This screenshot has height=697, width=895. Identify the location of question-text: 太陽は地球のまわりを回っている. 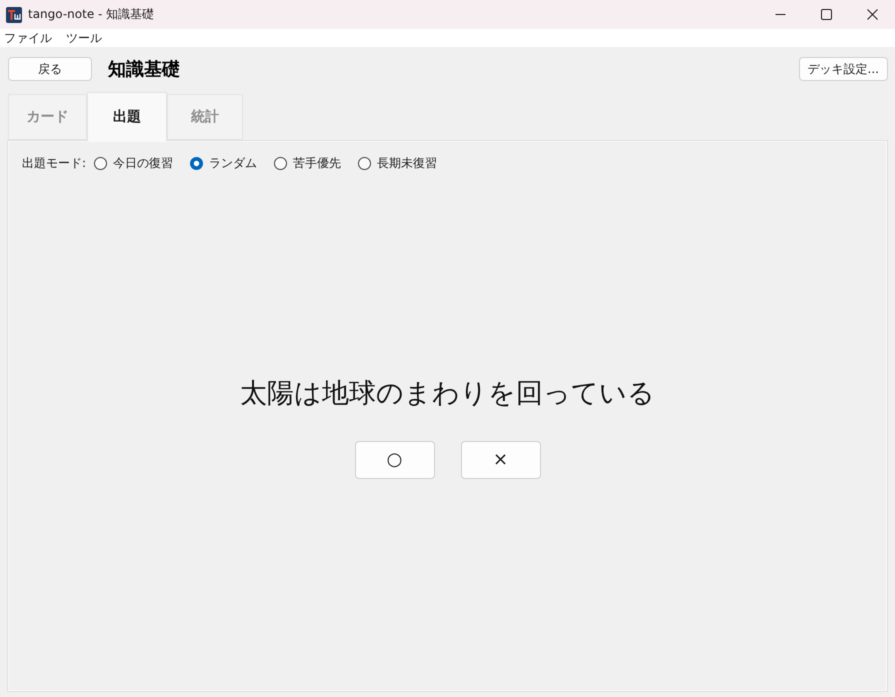
(447, 393).